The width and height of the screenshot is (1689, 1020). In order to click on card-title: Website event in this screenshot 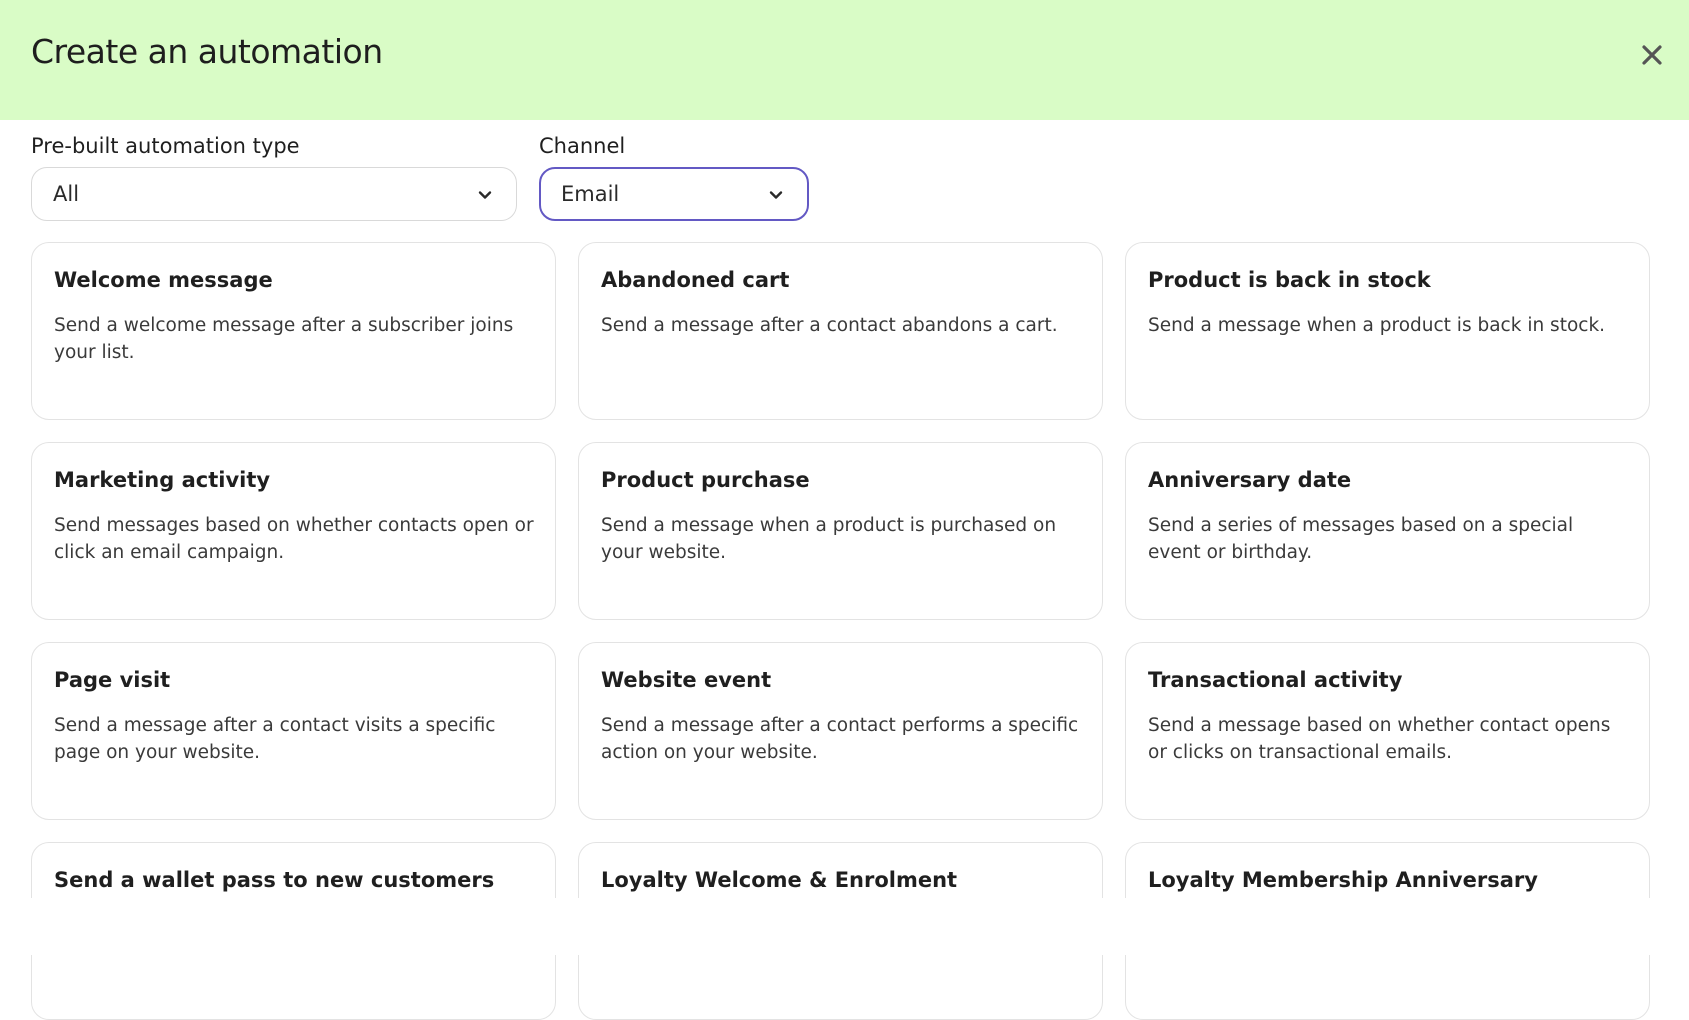, I will do `click(686, 680)`.